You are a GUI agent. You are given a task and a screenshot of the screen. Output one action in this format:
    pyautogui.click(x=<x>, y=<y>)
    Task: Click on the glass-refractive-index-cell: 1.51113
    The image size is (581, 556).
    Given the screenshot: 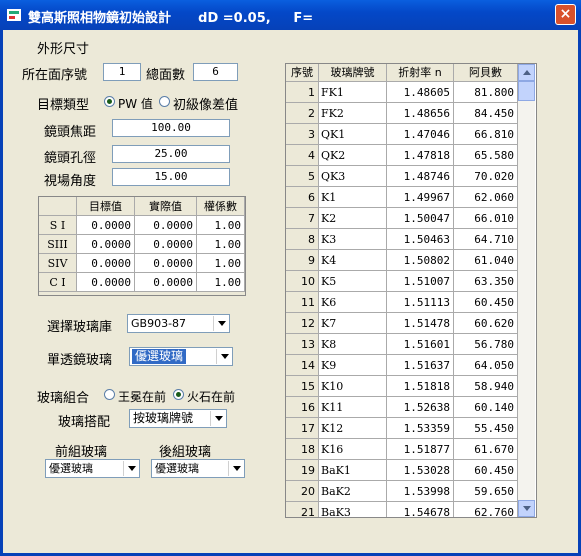 What is the action you would take?
    pyautogui.click(x=420, y=302)
    